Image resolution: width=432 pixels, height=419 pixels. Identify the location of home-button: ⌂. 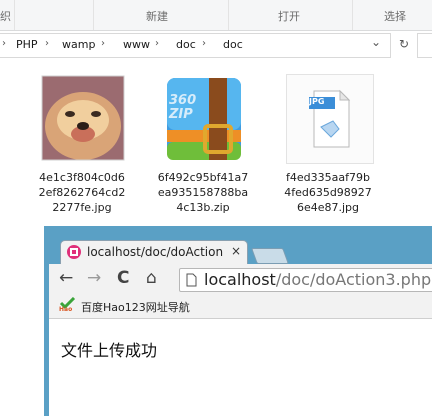
(151, 278).